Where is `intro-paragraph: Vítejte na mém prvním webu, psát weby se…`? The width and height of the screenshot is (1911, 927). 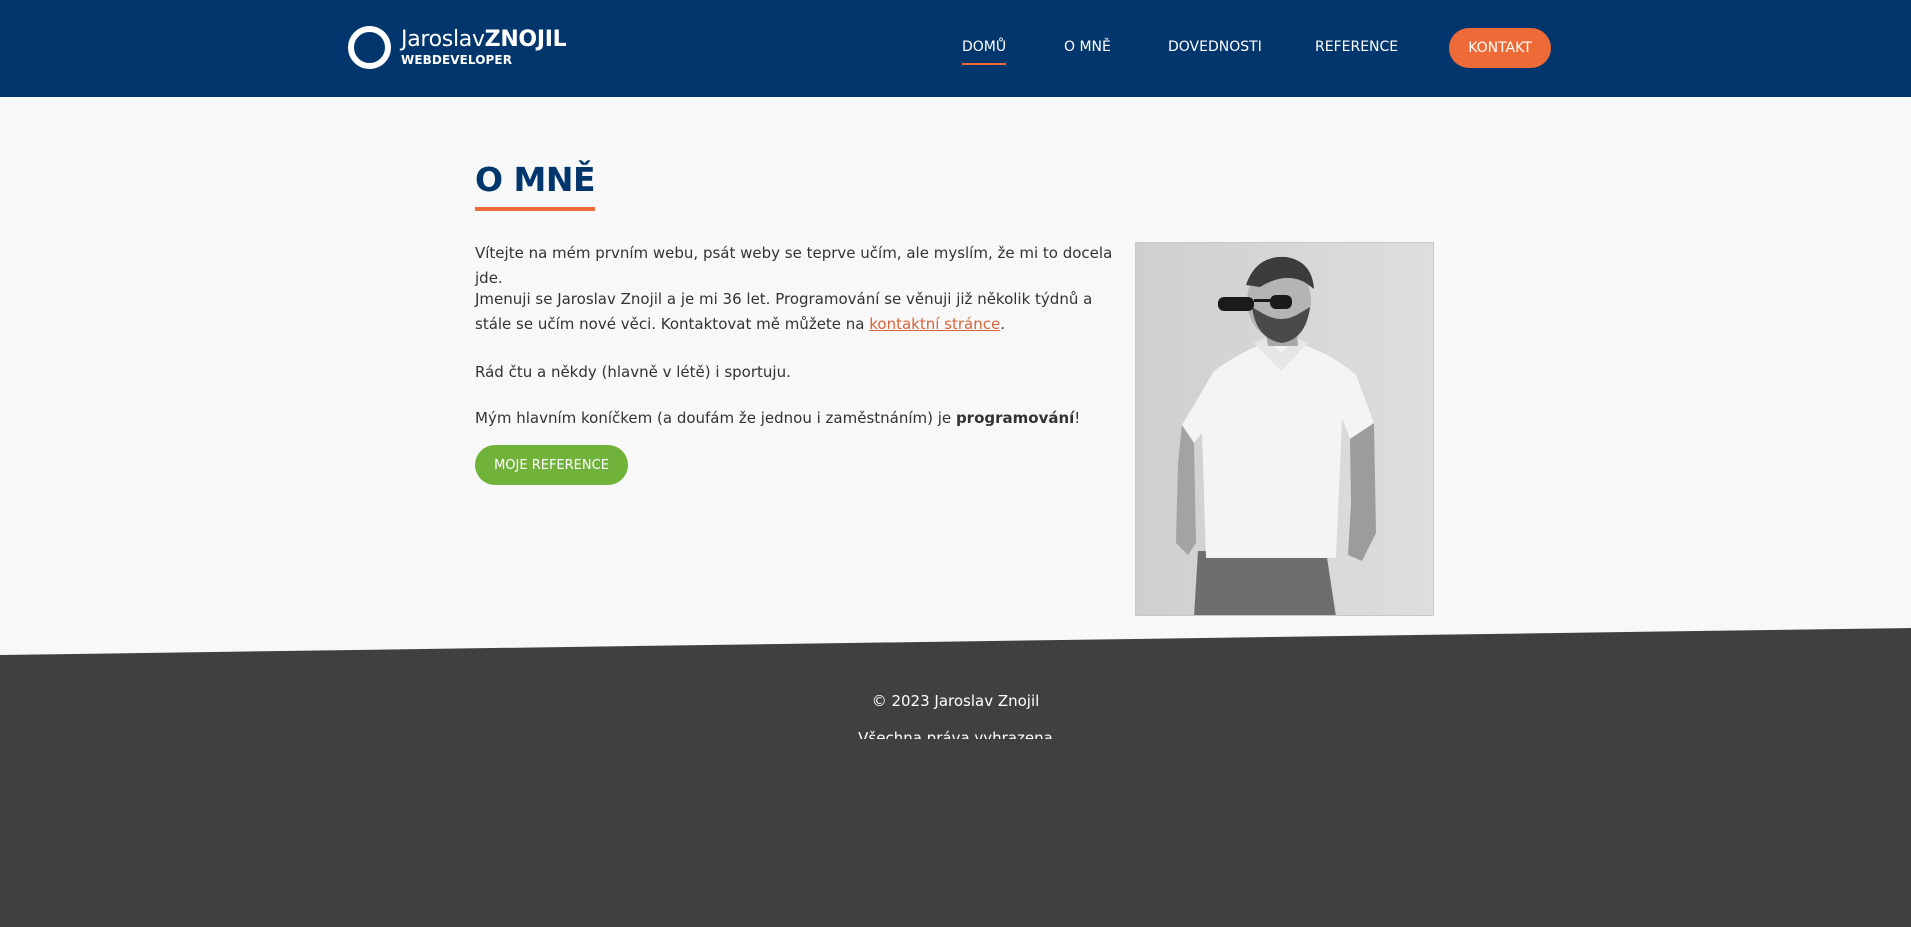 intro-paragraph: Vítejte na mém prvním webu, psát weby se… is located at coordinates (794, 265).